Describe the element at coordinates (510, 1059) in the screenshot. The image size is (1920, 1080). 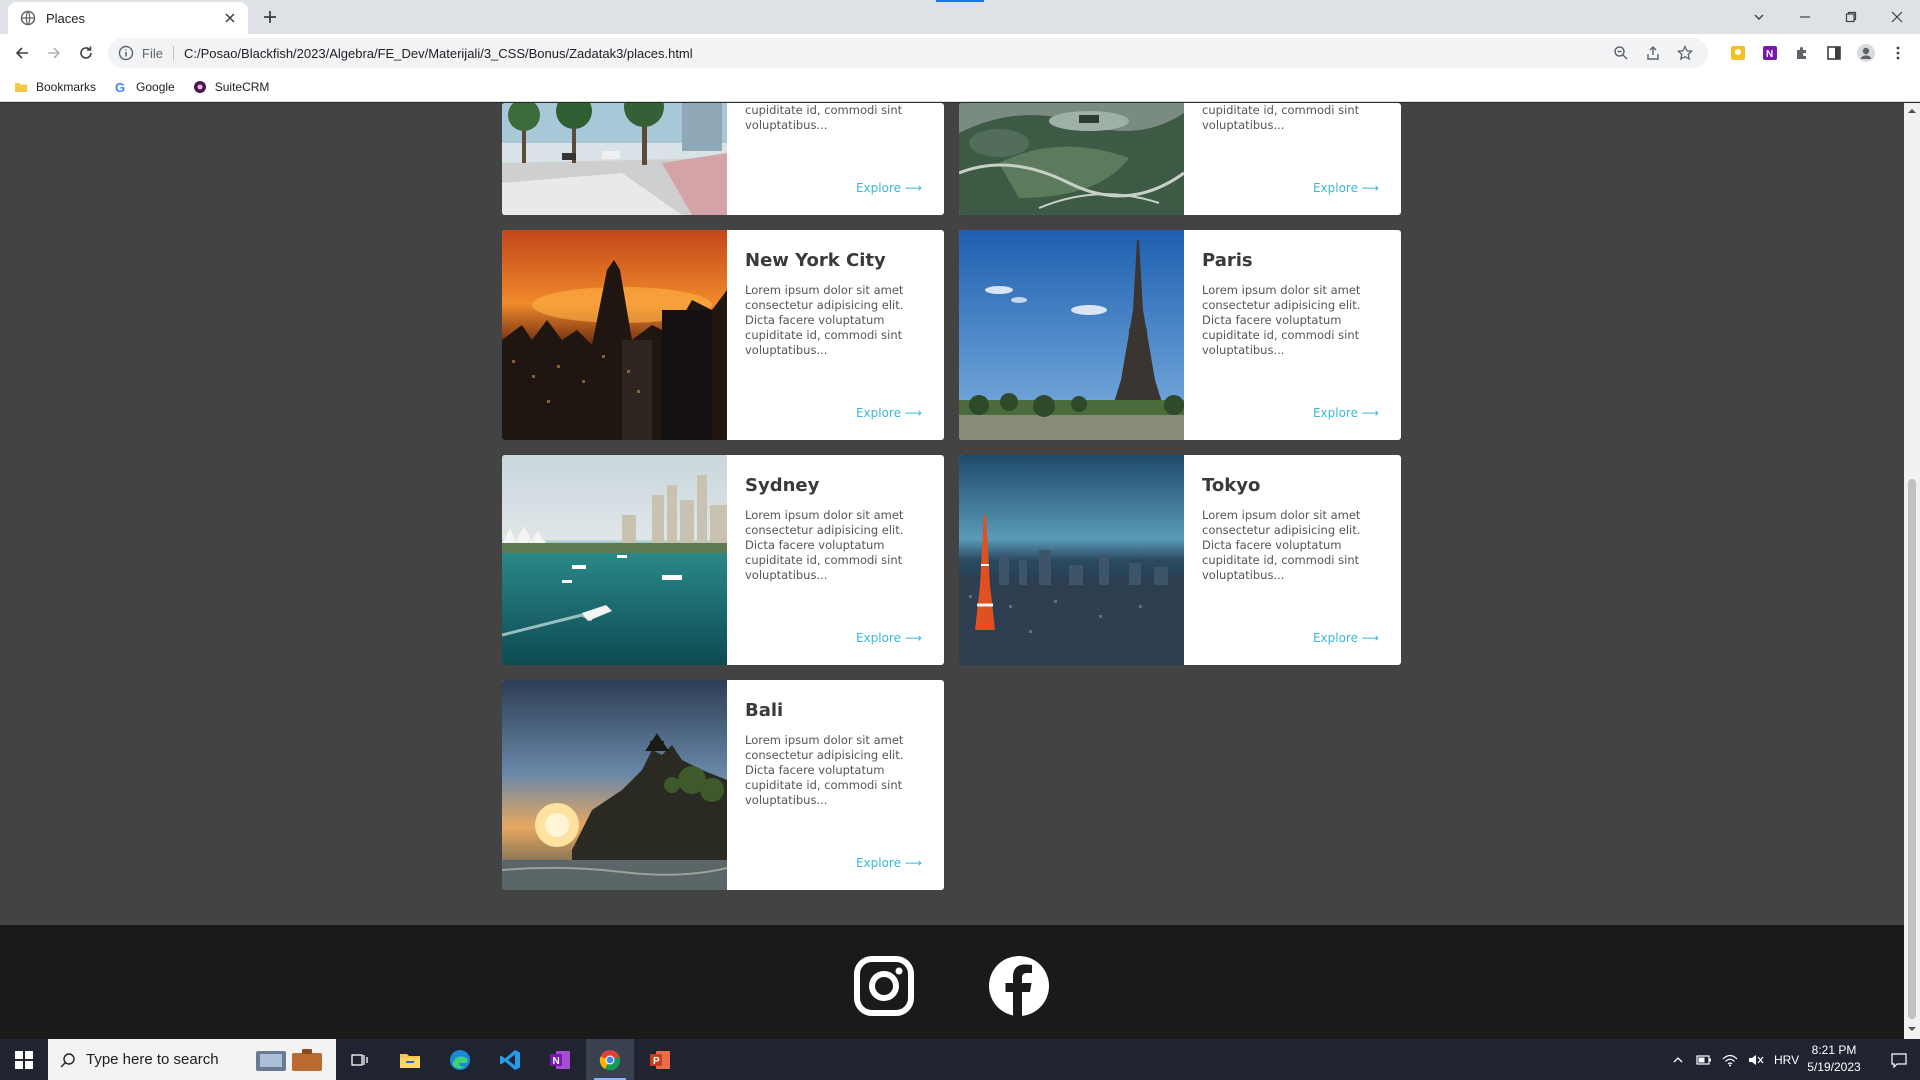
I see `vscode-icon` at that location.